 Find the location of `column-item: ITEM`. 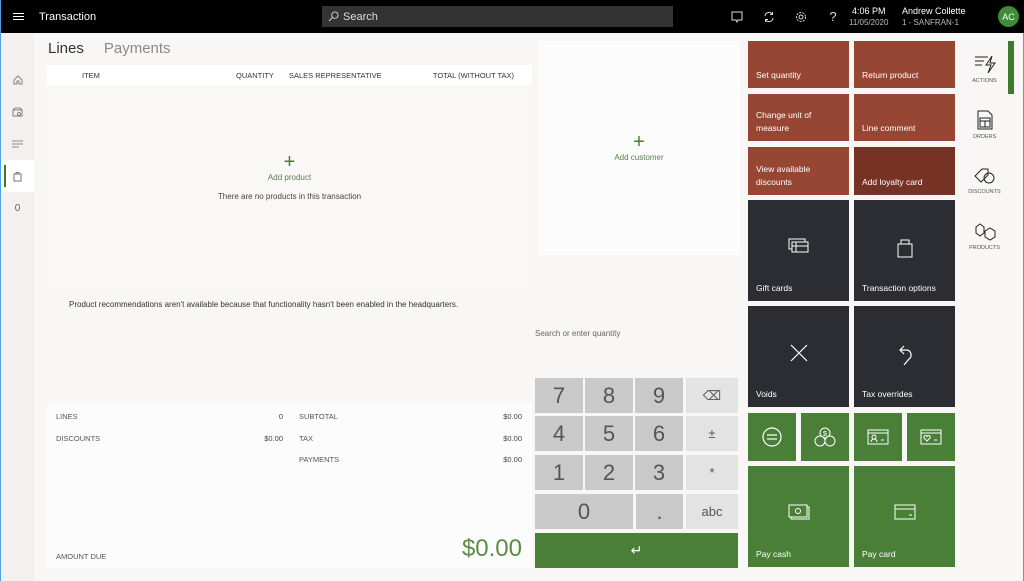

column-item: ITEM is located at coordinates (91, 75).